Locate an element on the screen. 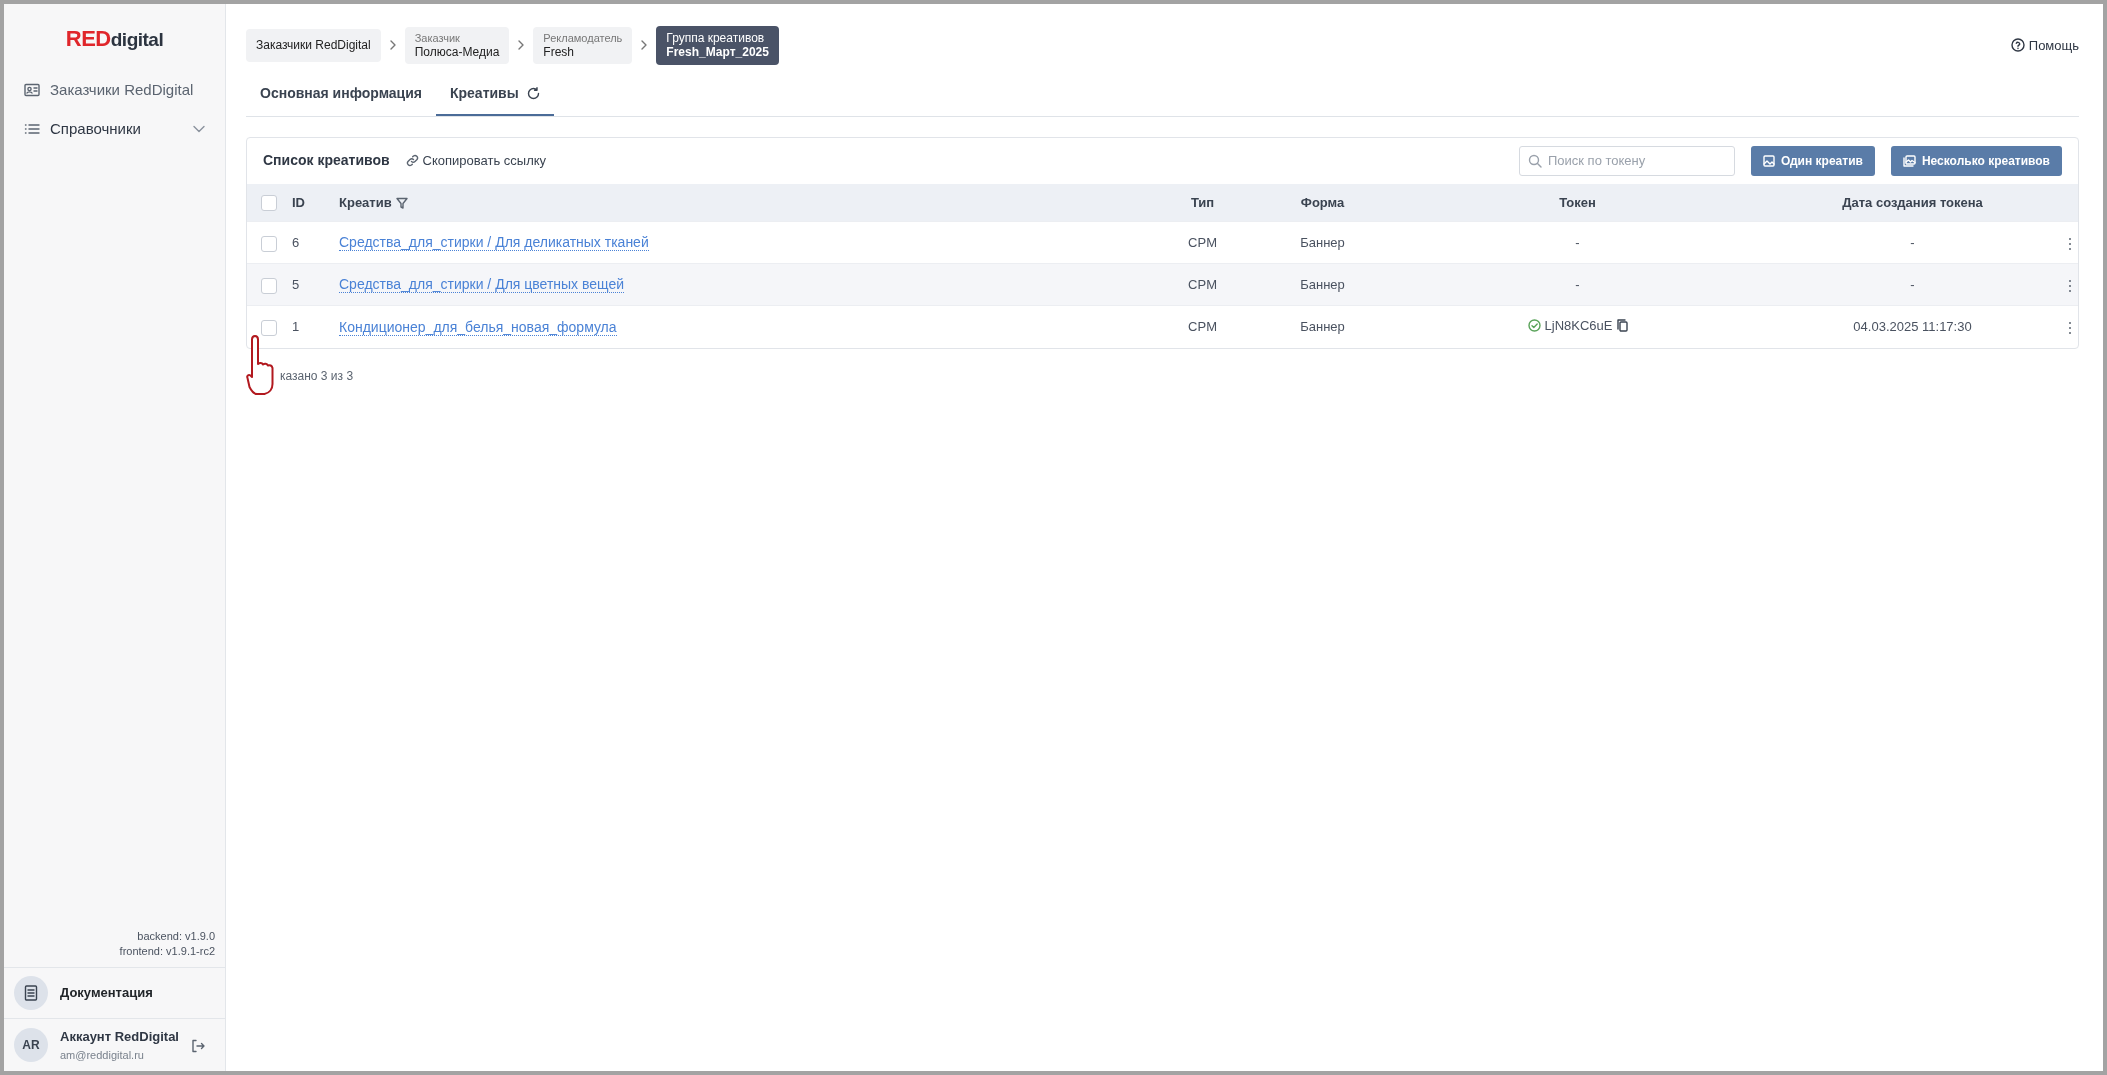 The image size is (2107, 1075). column-header: Тип is located at coordinates (1202, 202).